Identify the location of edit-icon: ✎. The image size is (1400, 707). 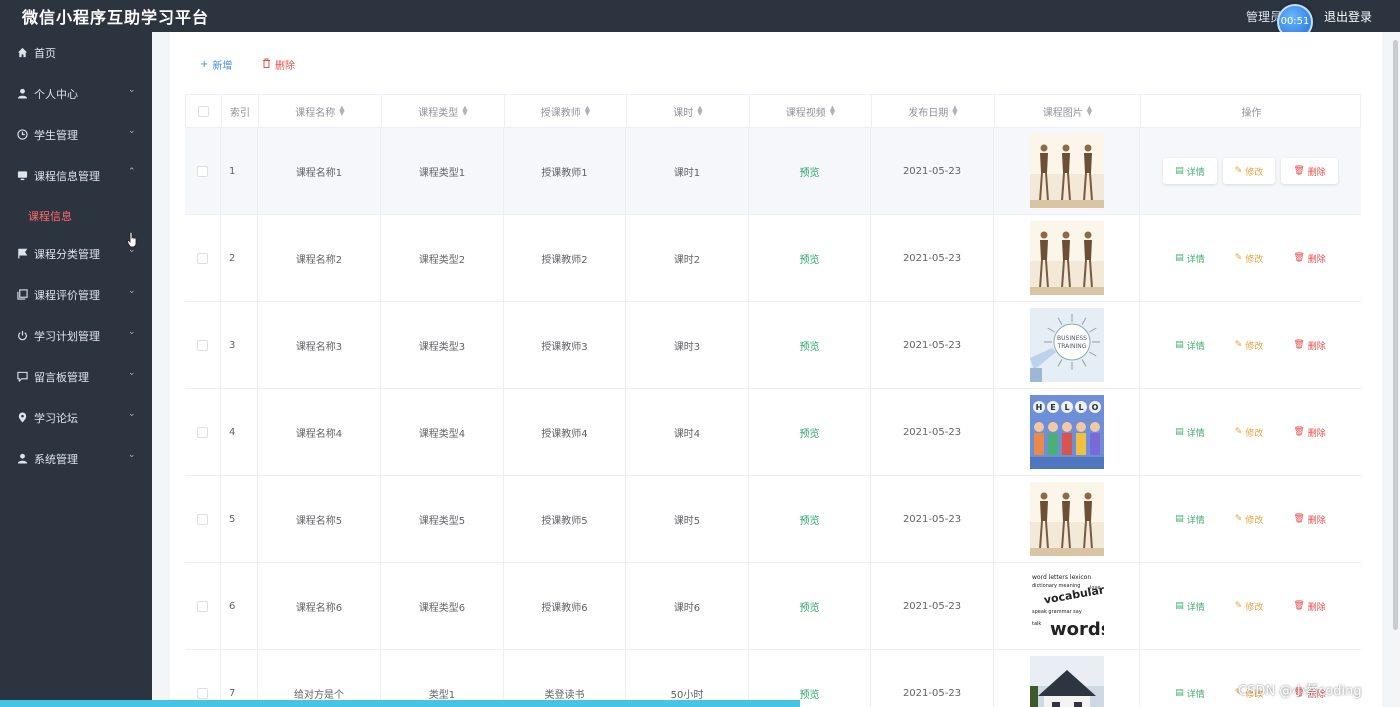
(1238, 171).